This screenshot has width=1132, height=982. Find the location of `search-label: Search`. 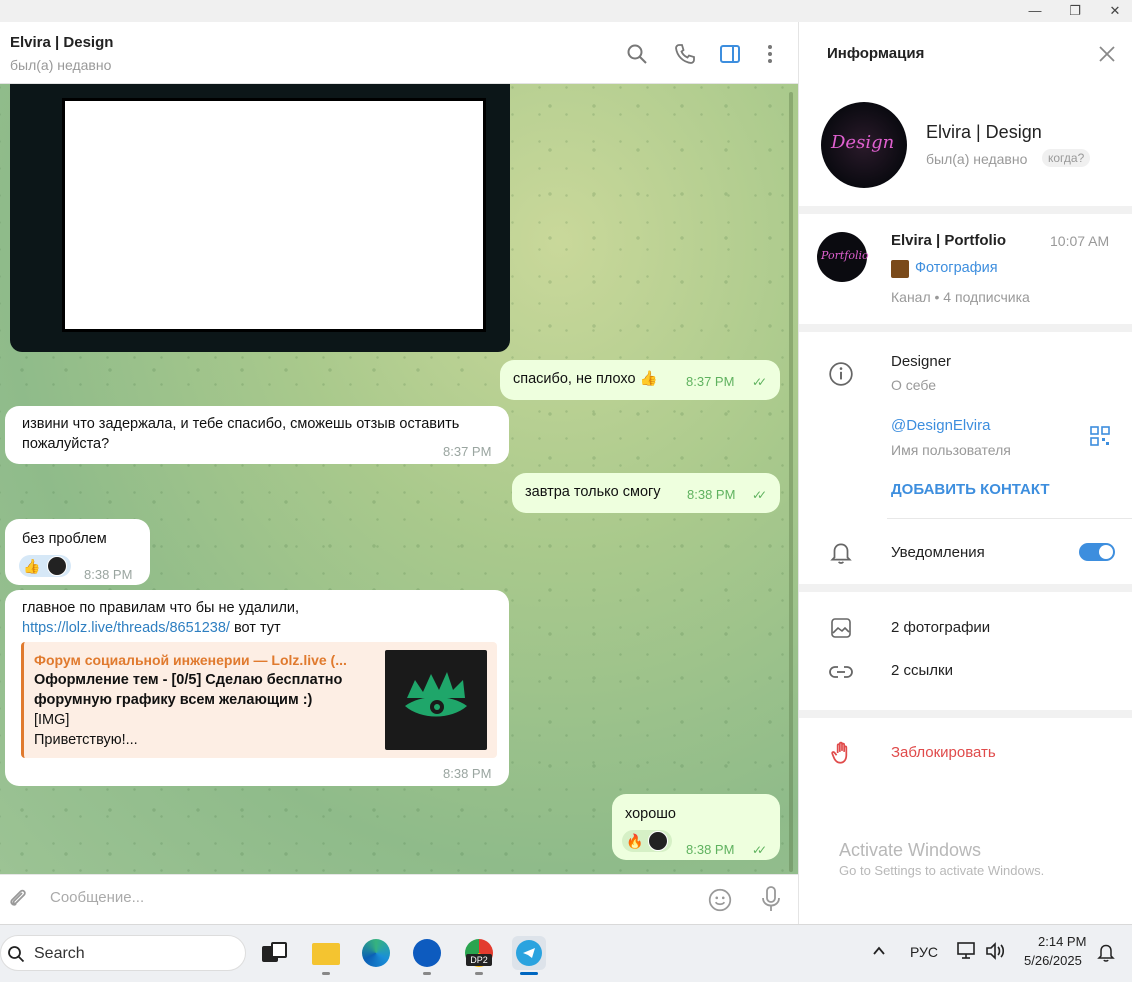

search-label: Search is located at coordinates (59, 953).